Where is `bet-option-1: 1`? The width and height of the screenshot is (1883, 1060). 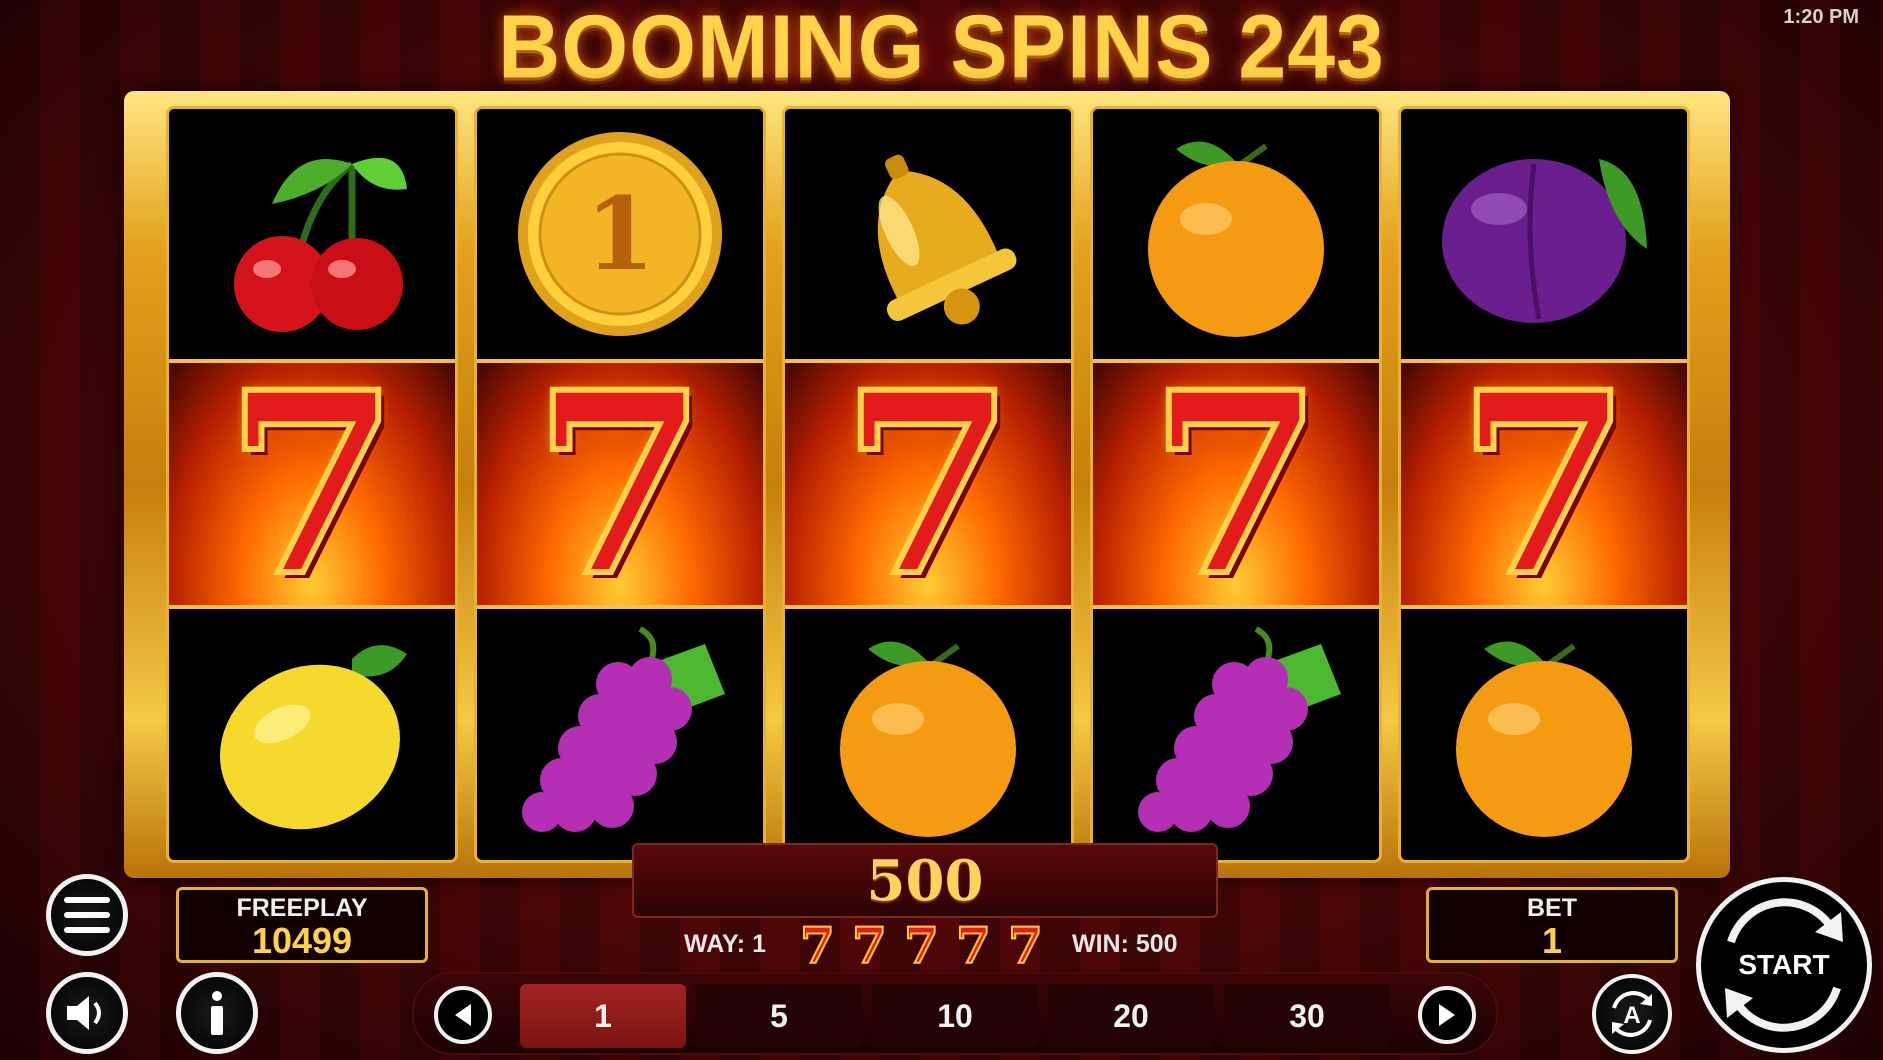 bet-option-1: 1 is located at coordinates (603, 1016).